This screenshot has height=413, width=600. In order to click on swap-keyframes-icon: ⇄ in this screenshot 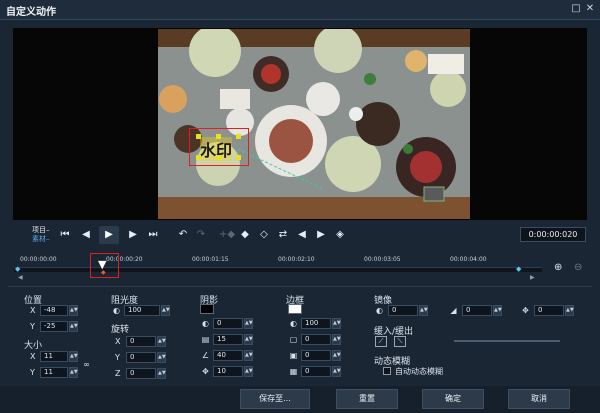, I will do `click(283, 235)`.